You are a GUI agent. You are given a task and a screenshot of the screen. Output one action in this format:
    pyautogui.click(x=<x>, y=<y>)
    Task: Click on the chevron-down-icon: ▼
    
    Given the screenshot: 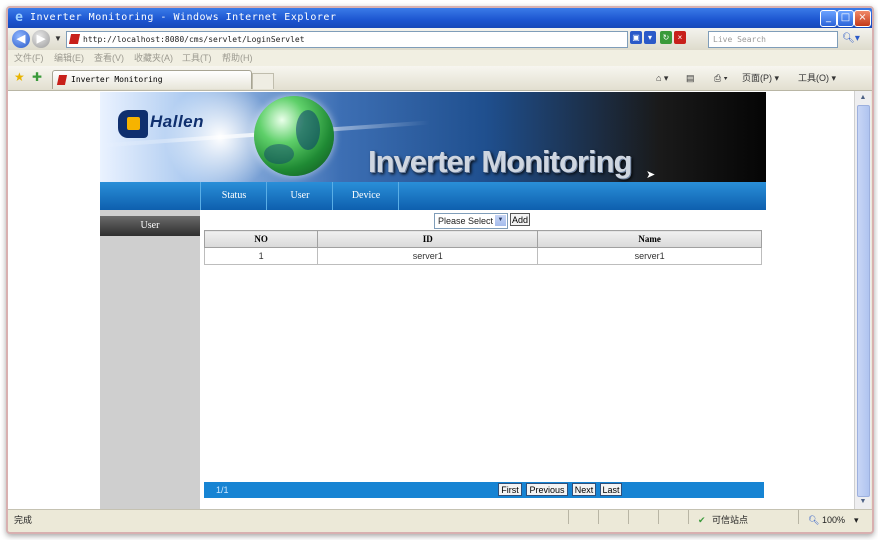 What is the action you would take?
    pyautogui.click(x=500, y=220)
    